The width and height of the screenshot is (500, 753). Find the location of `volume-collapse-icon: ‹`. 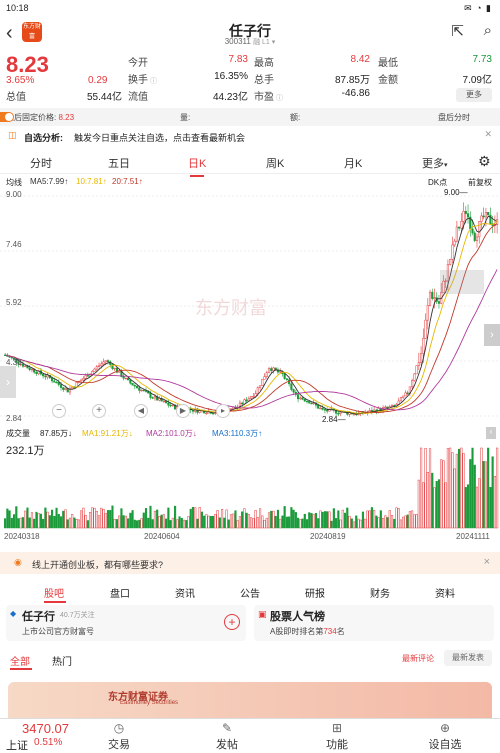

volume-collapse-icon: ‹ is located at coordinates (491, 433).